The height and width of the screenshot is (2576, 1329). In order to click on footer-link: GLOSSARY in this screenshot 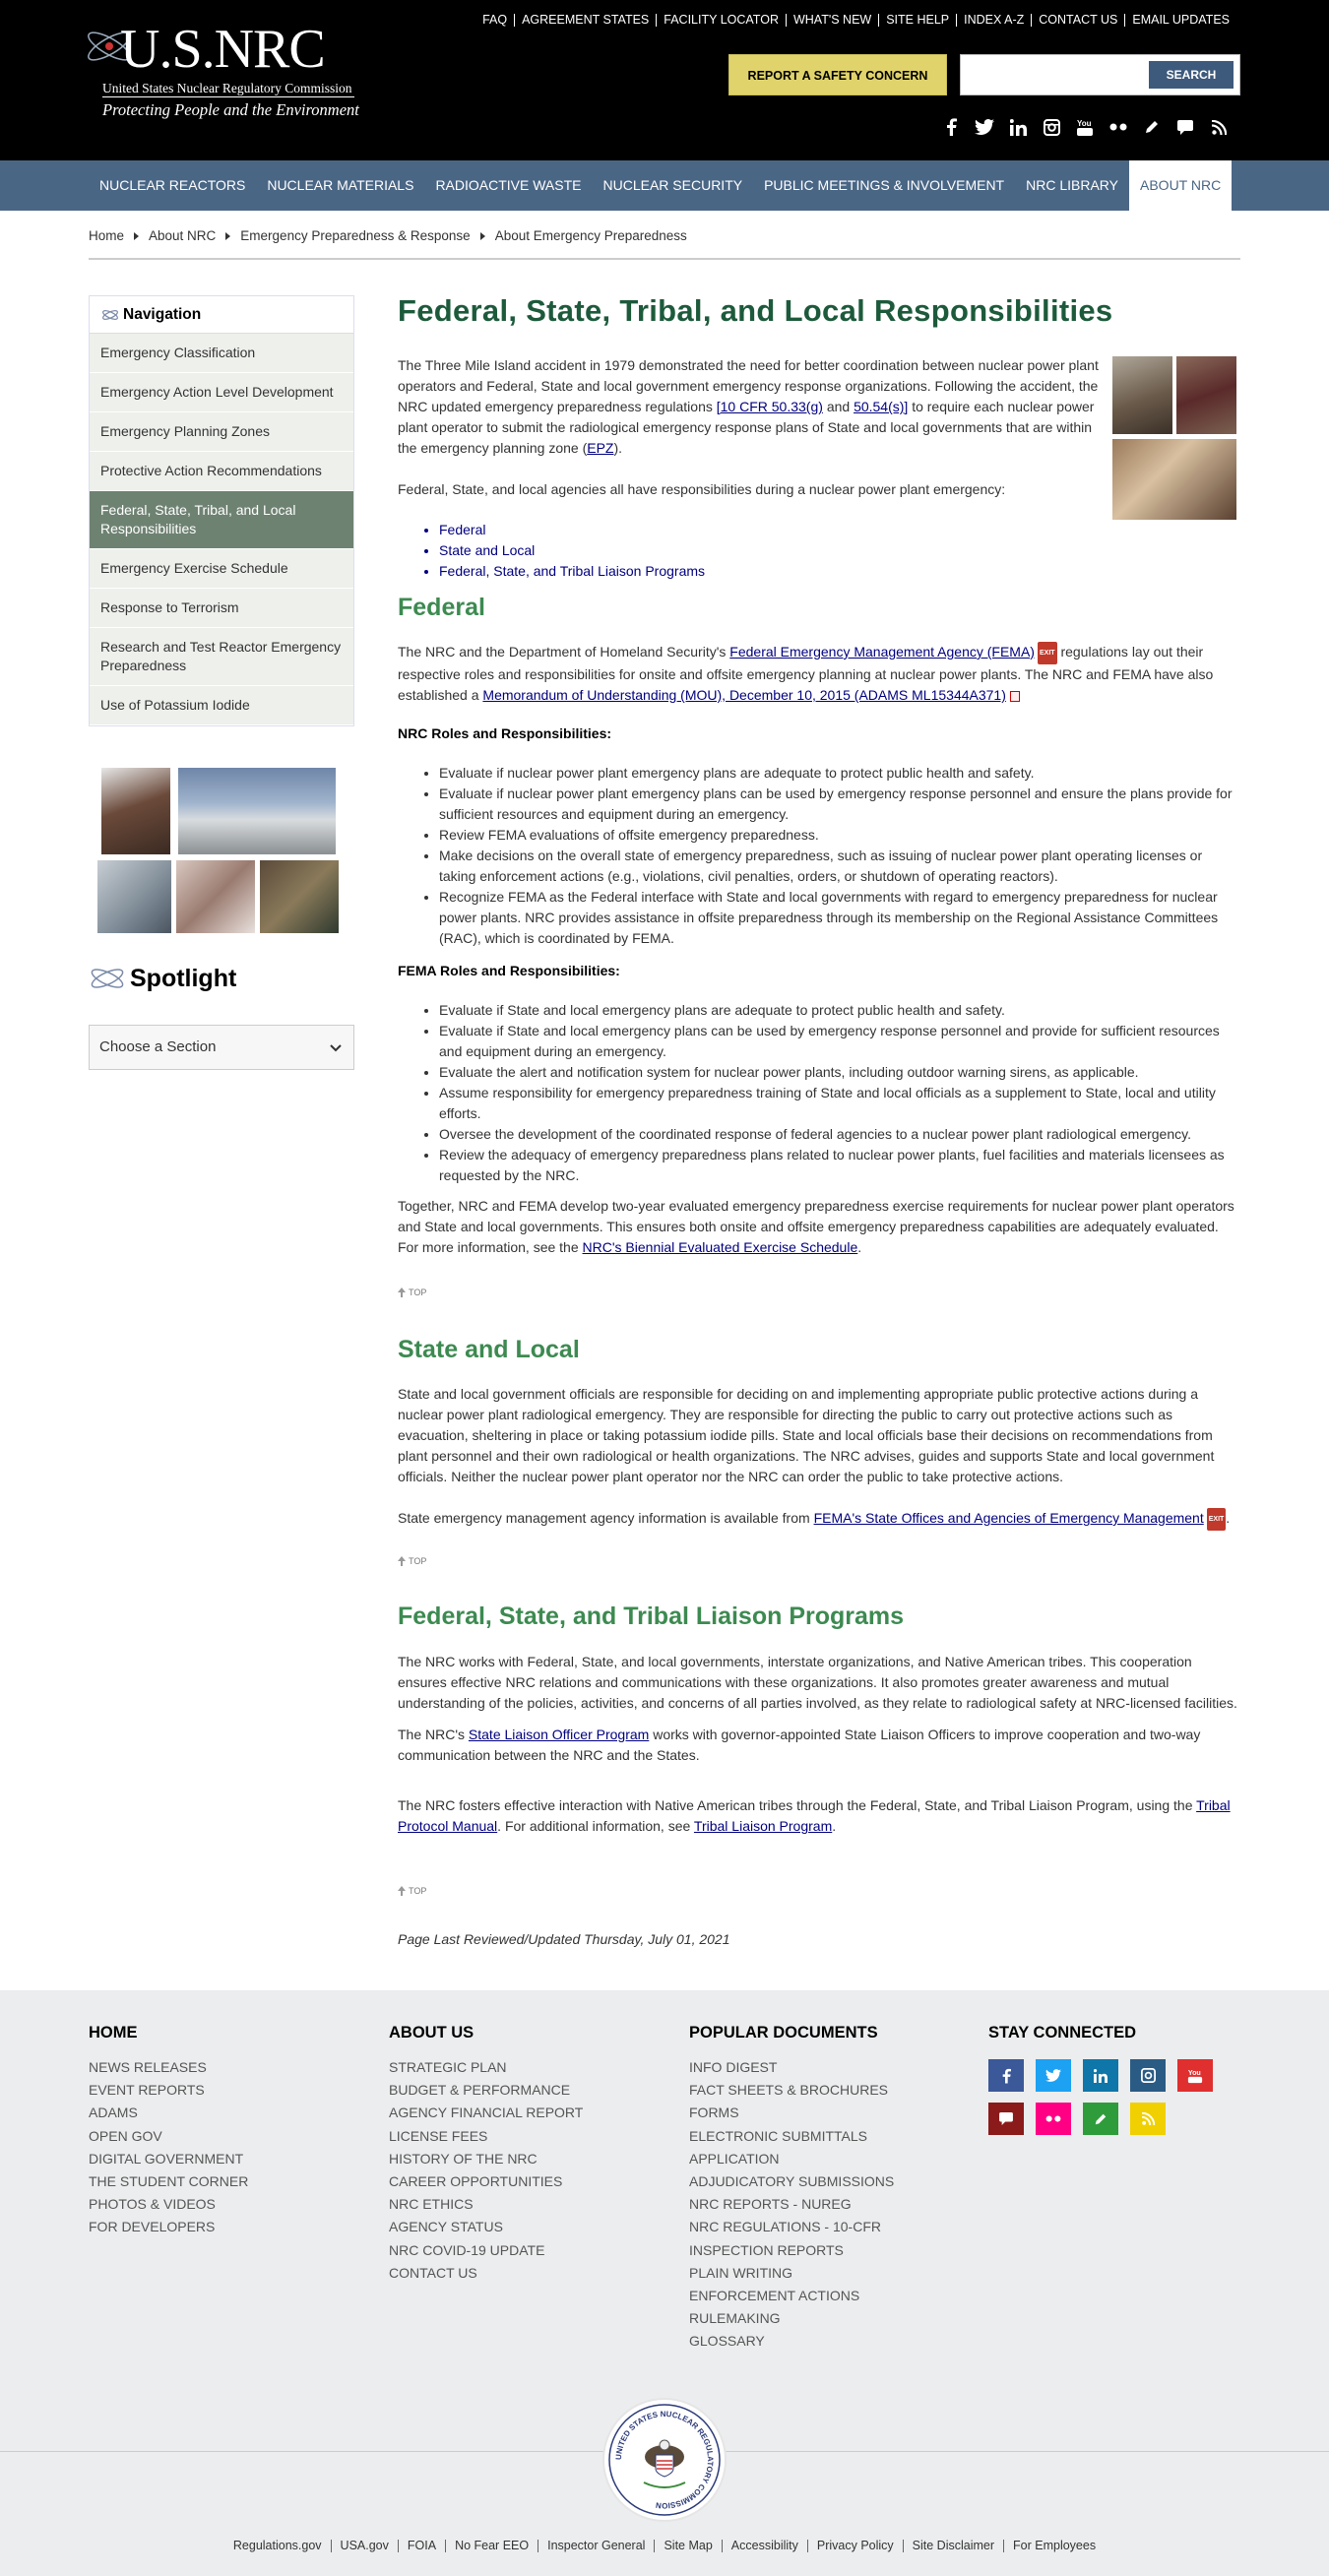, I will do `click(791, 2341)`.